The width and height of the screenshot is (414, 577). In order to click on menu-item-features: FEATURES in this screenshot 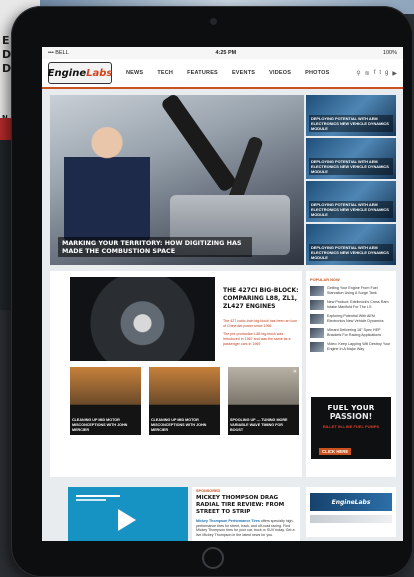, I will do `click(202, 73)`.